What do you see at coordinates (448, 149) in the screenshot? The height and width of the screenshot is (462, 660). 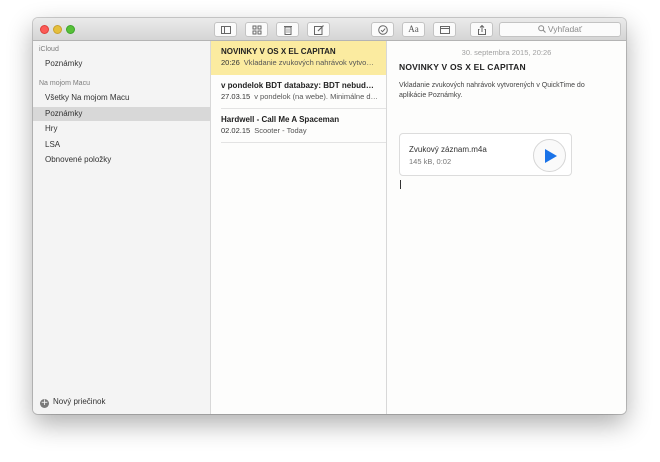 I see `attachment-filename: Zvukový záznam.m4a` at bounding box center [448, 149].